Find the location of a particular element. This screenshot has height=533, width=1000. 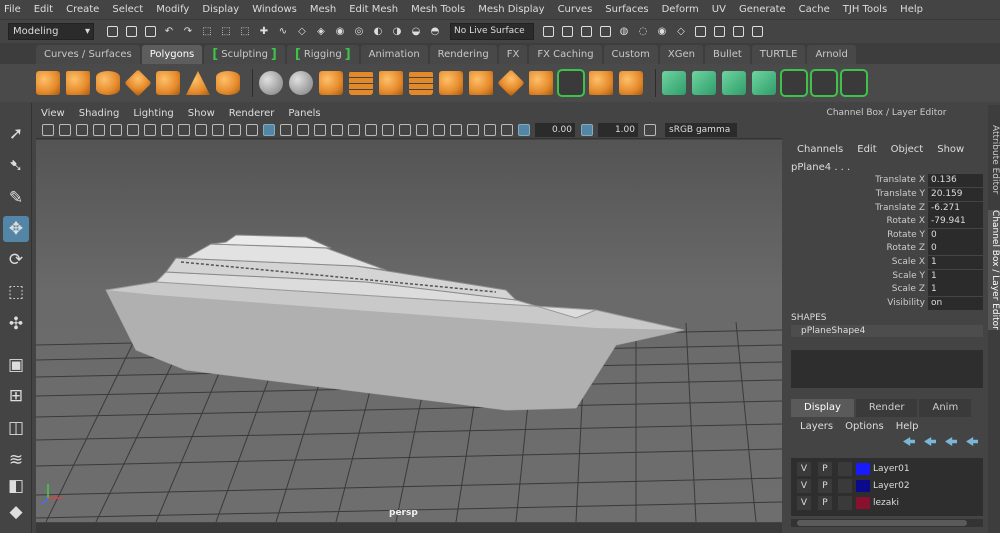

select-component-icon: ⬚ is located at coordinates (245, 31).